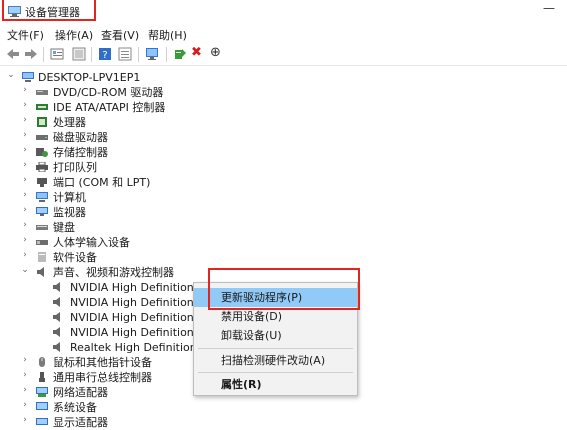  Describe the element at coordinates (150, 122) in the screenshot. I see `tree-item-processor: › 处理器` at that location.